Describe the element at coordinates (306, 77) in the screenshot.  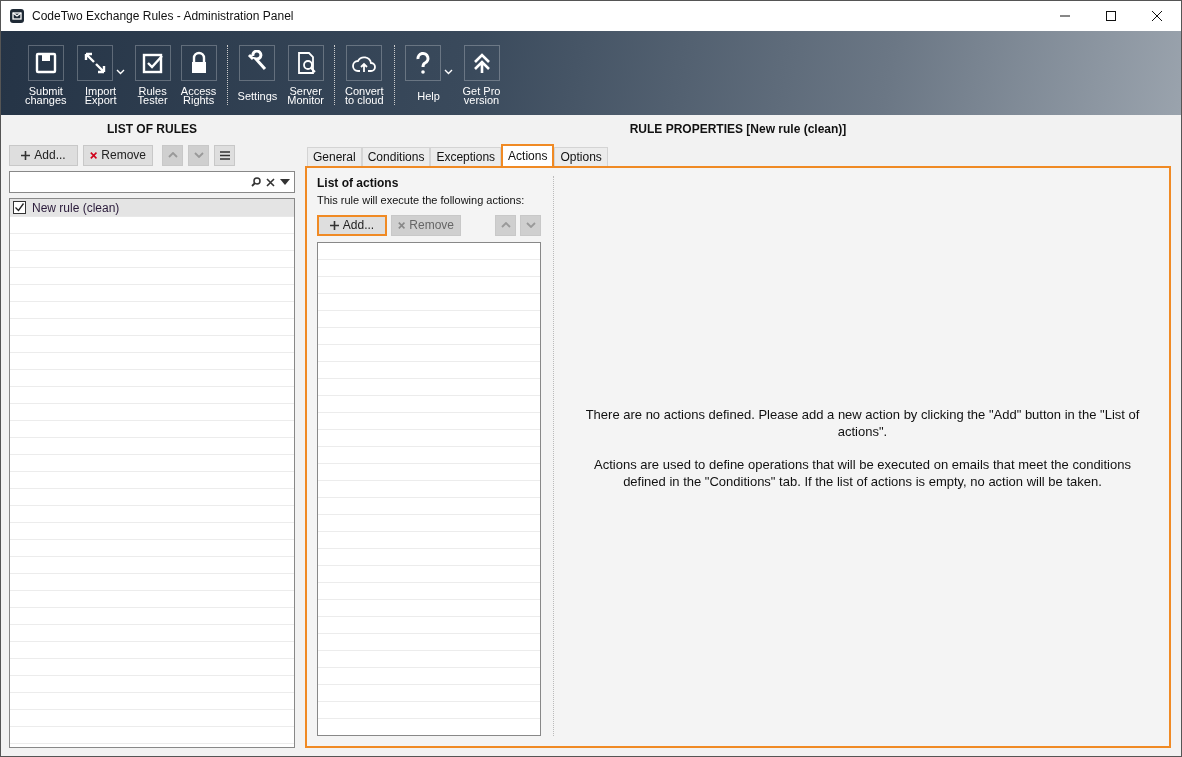
I see `toolbar-button: Server Monitor` at that location.